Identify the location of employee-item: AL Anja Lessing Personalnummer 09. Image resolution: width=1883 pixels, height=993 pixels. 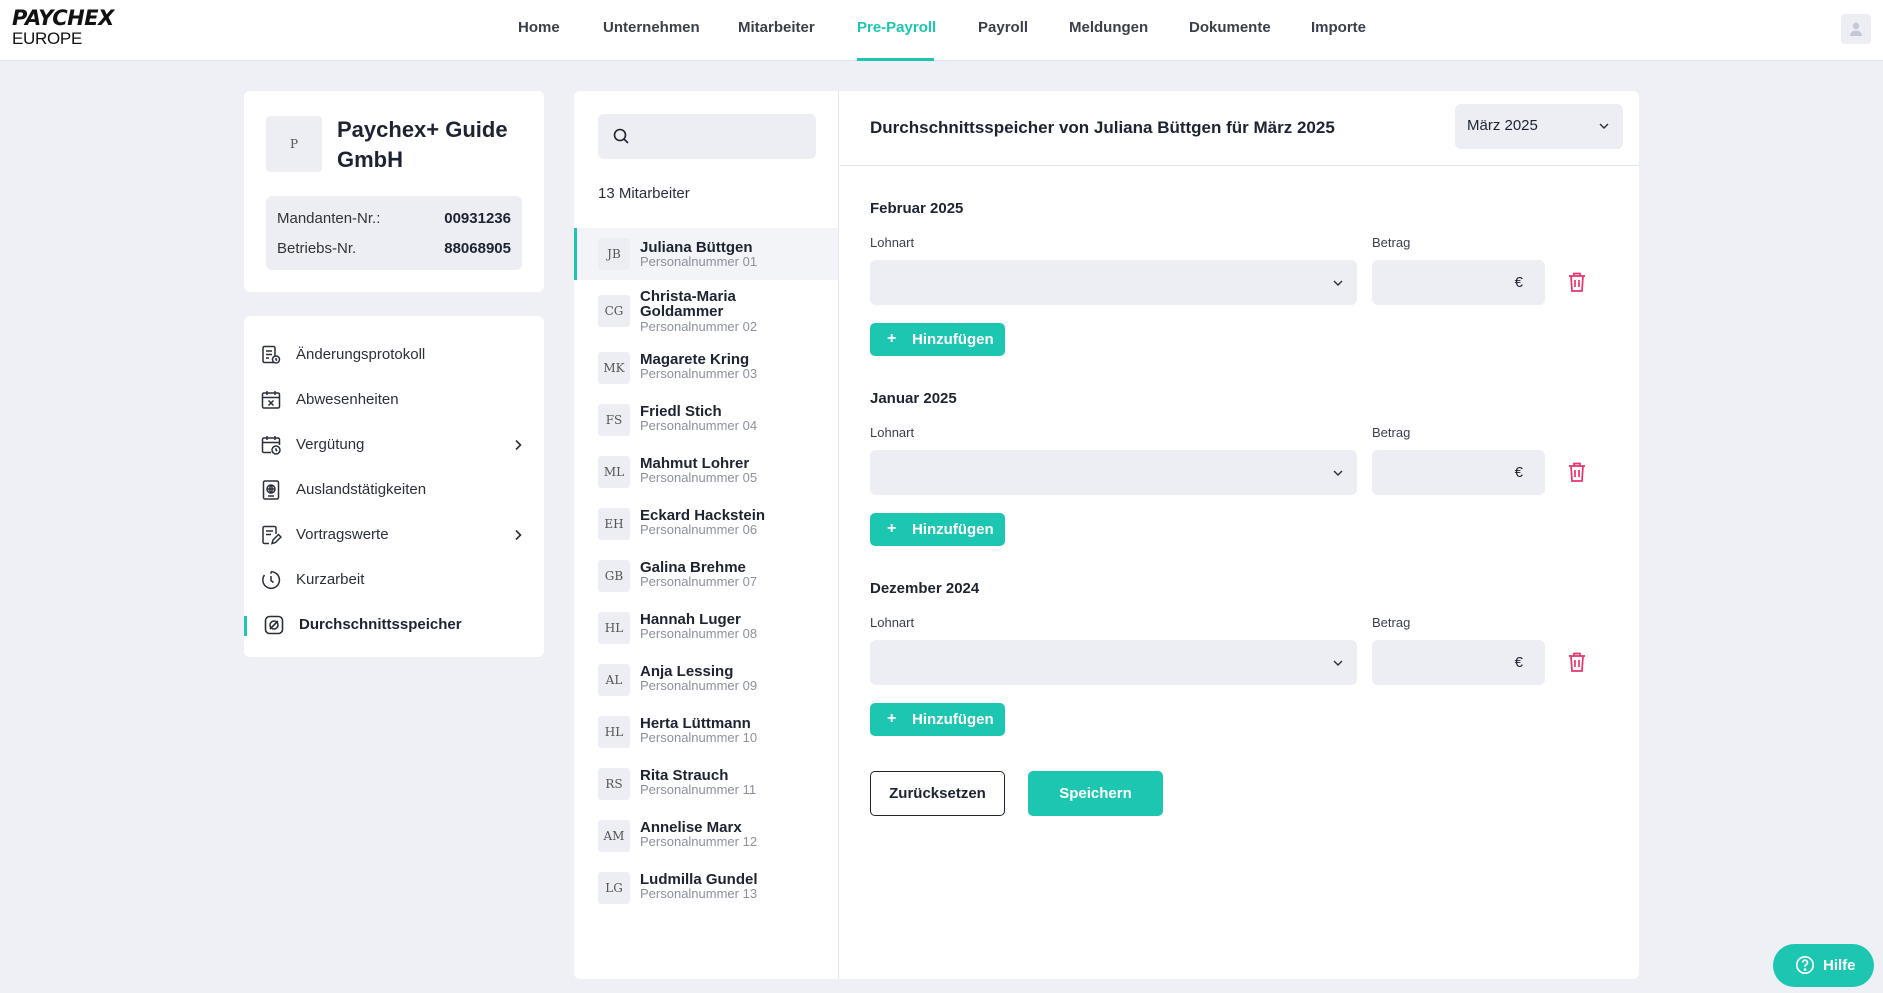
(706, 680).